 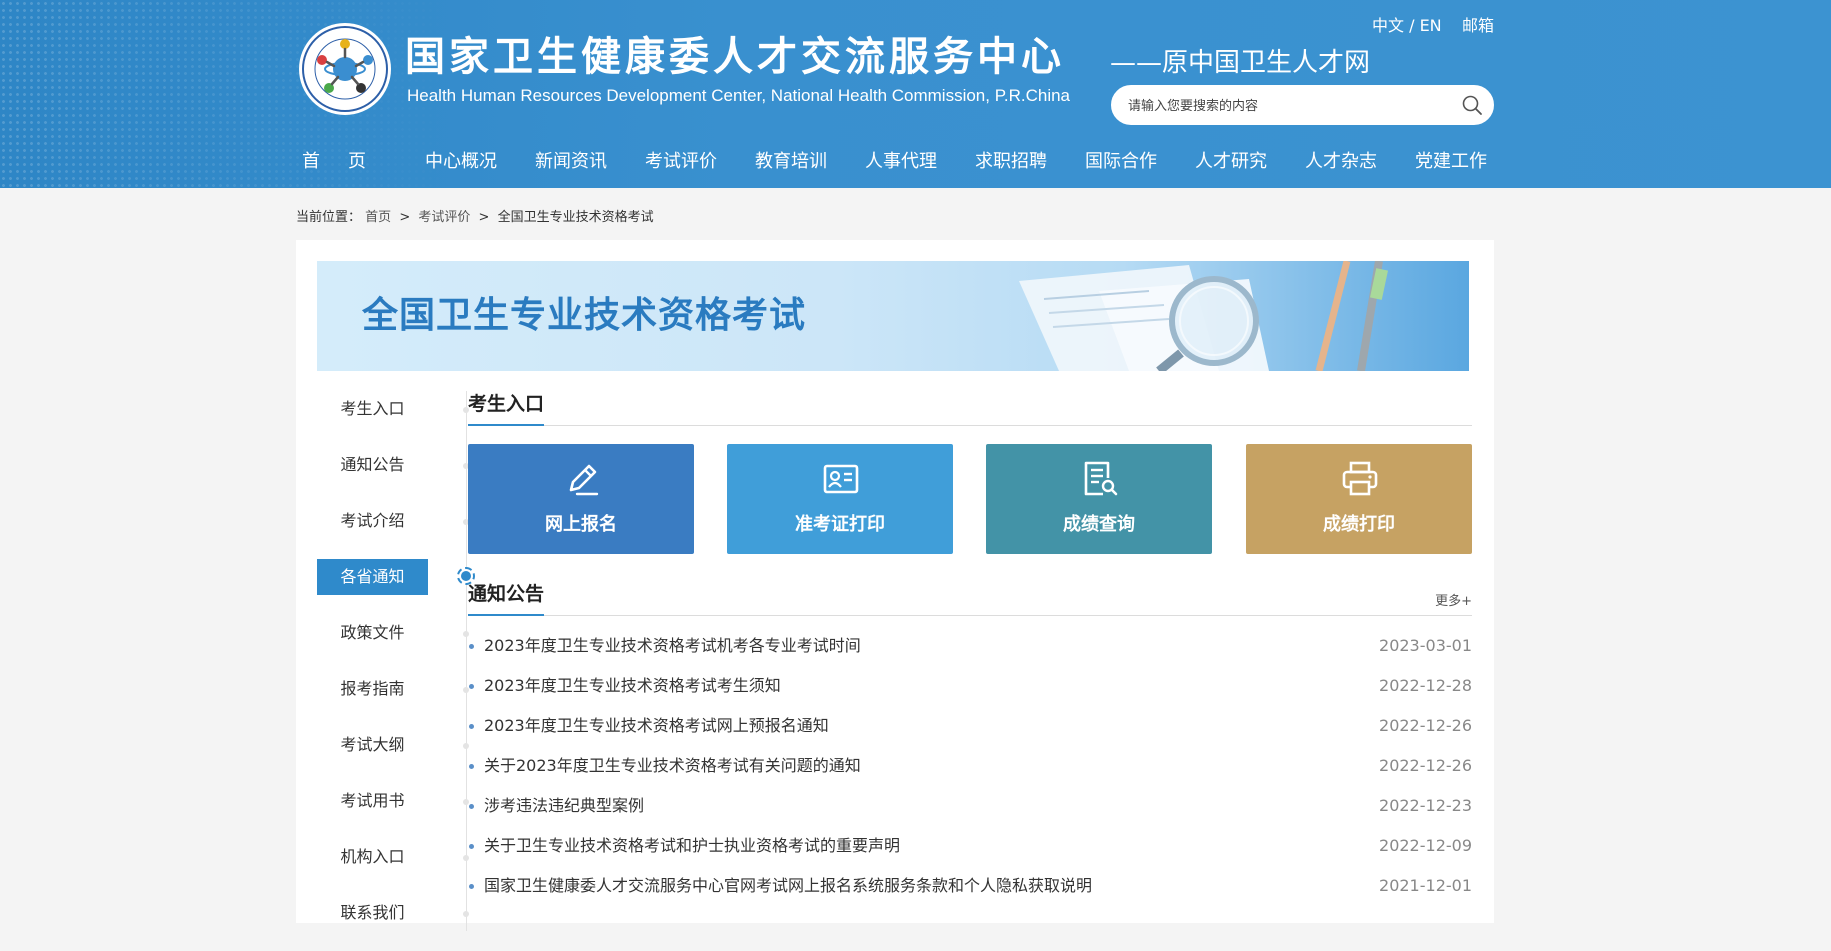 What do you see at coordinates (632, 686) in the screenshot?
I see `notice-title-link: 2023年度卫生专业技术资格考试考生须知` at bounding box center [632, 686].